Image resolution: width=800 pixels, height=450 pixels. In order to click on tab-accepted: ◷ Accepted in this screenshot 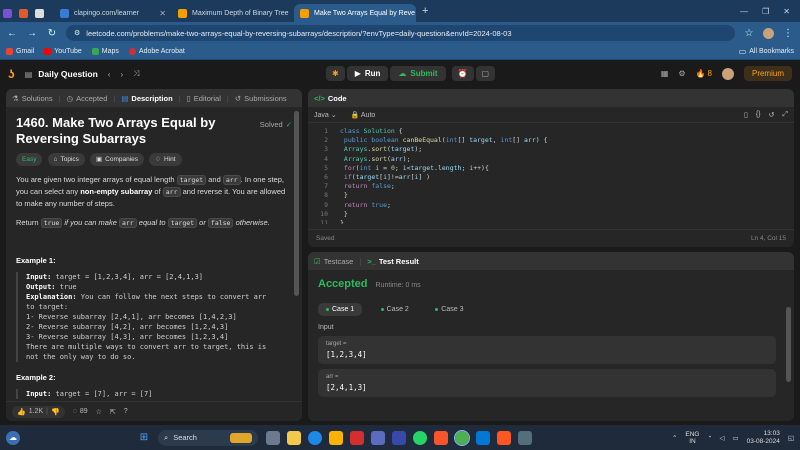, I will do `click(87, 98)`.